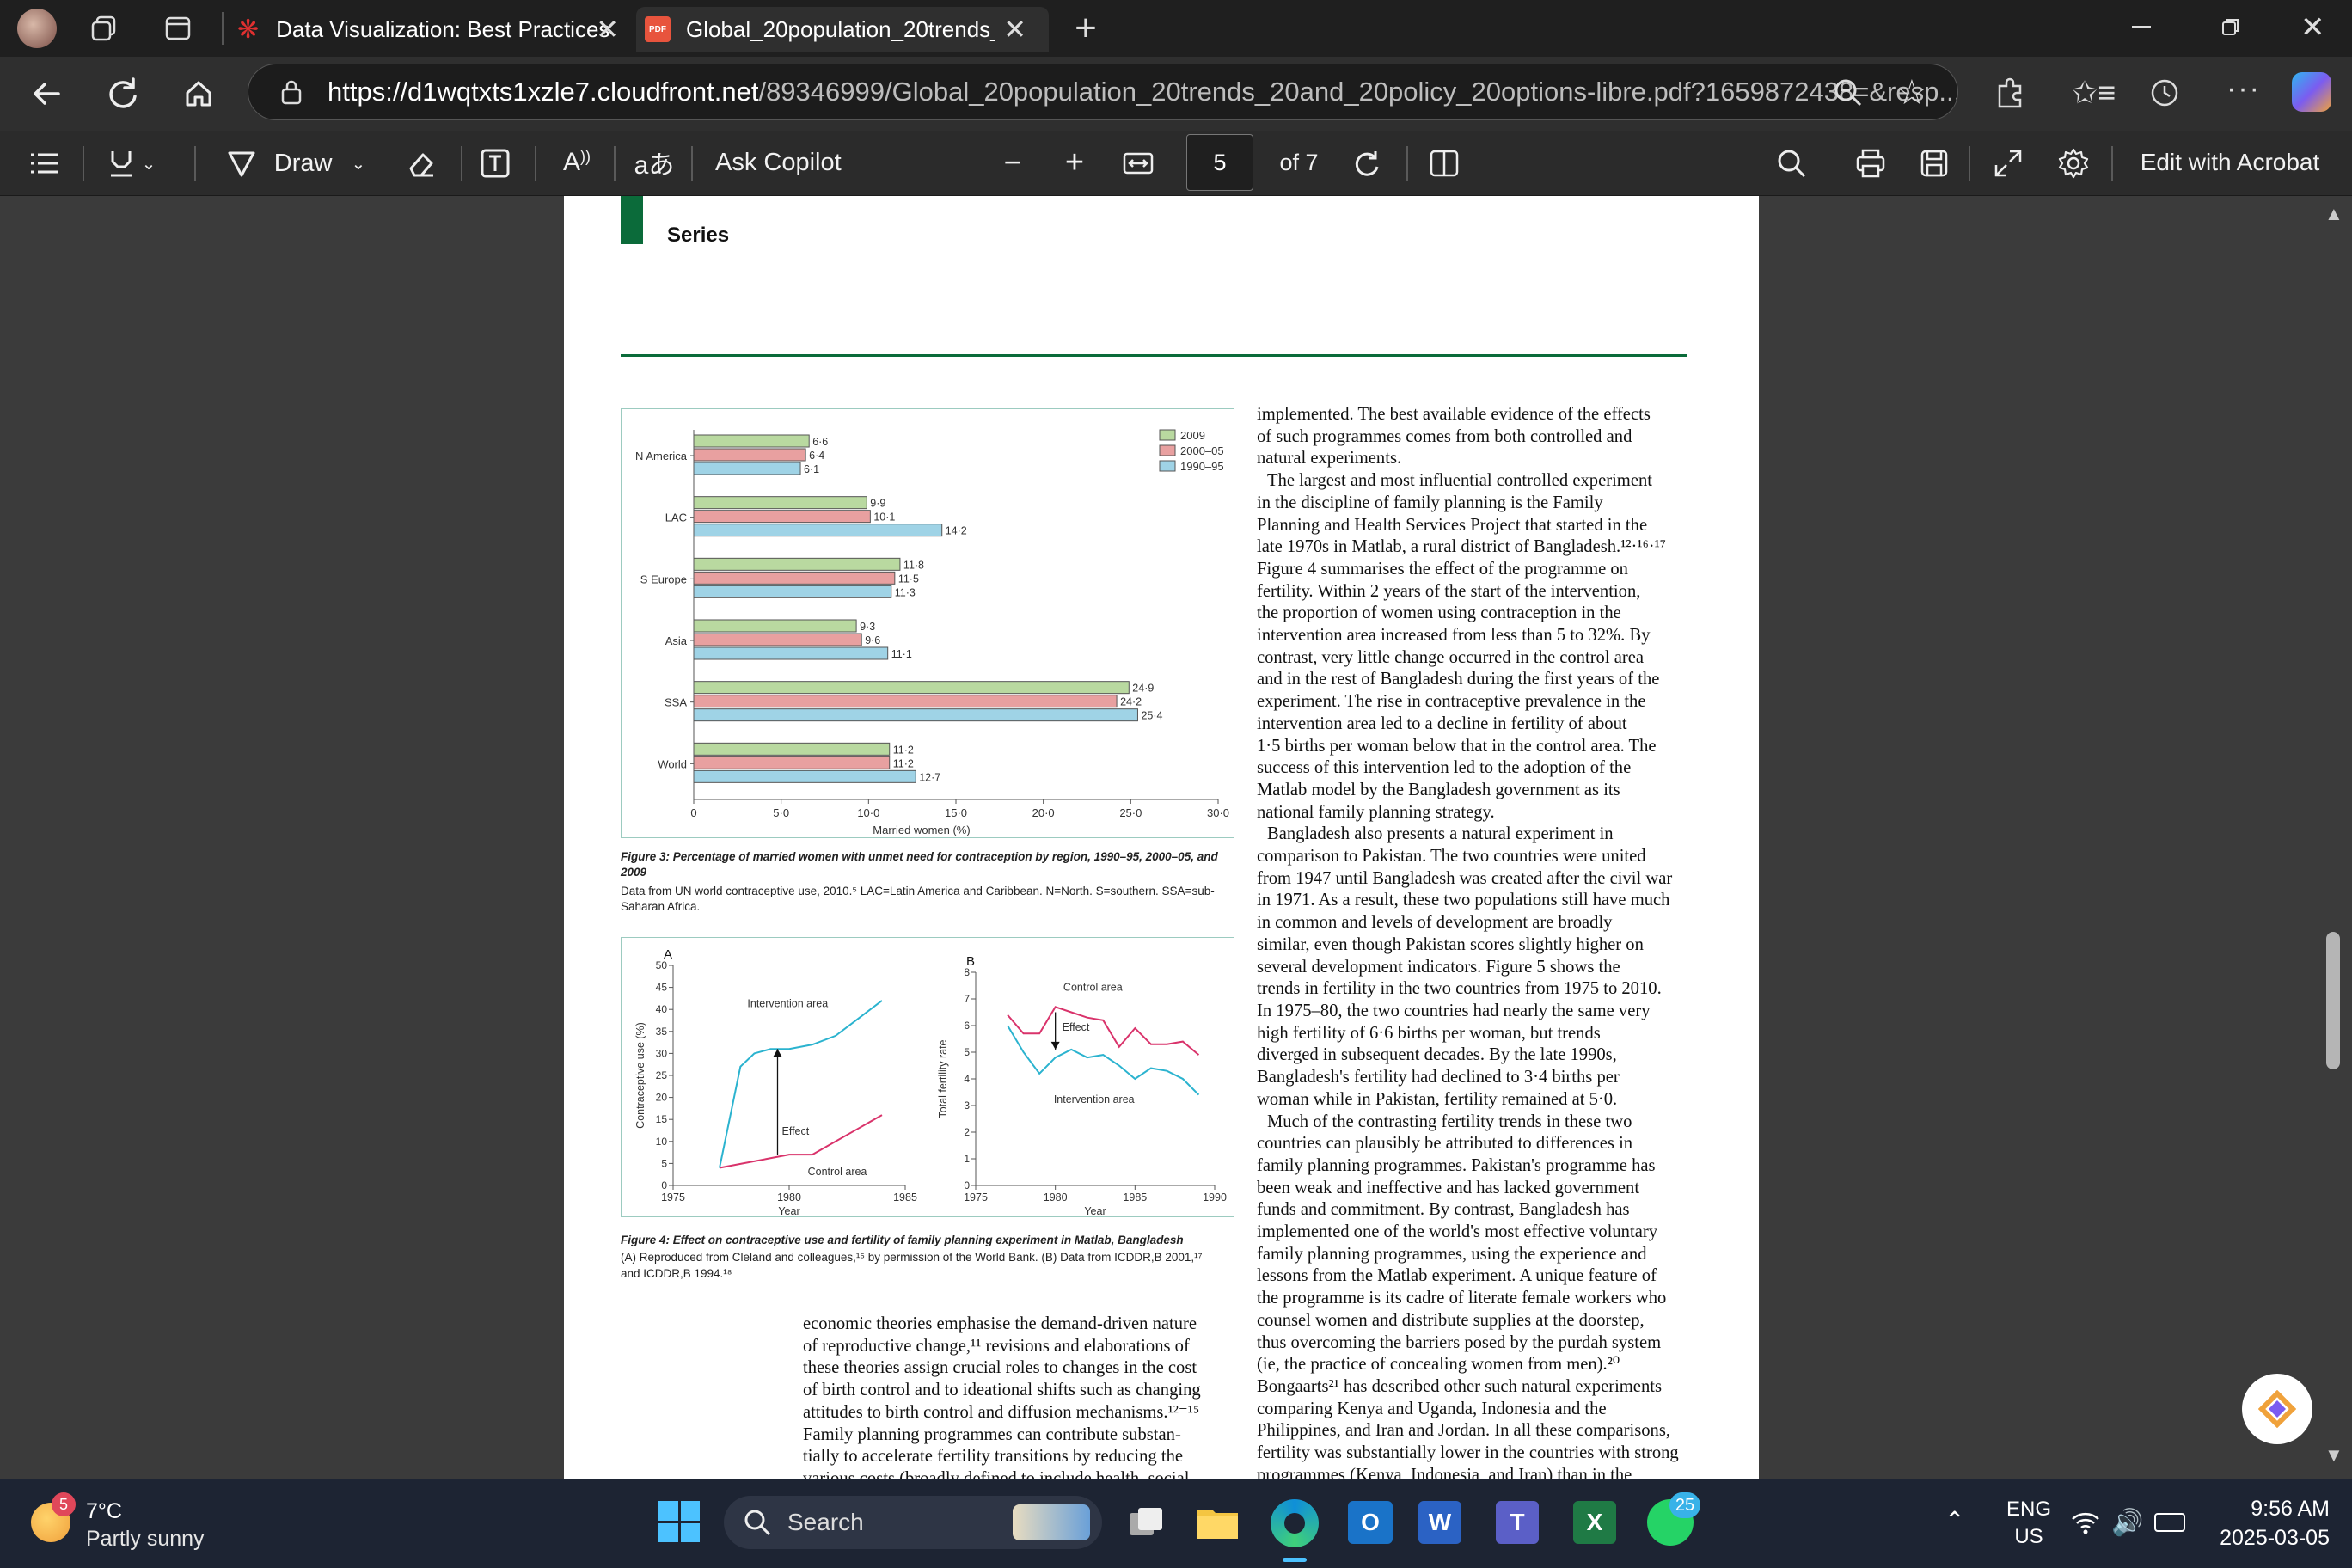  Describe the element at coordinates (1138, 163) in the screenshot. I see `fit-width-icon` at that location.